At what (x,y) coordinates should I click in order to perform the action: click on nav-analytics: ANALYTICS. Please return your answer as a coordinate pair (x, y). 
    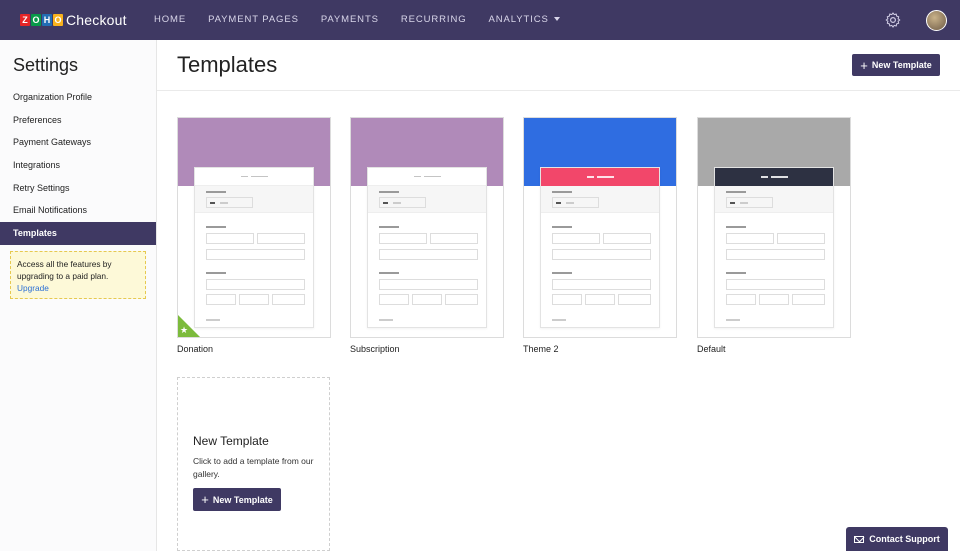
    Looking at the image, I should click on (524, 20).